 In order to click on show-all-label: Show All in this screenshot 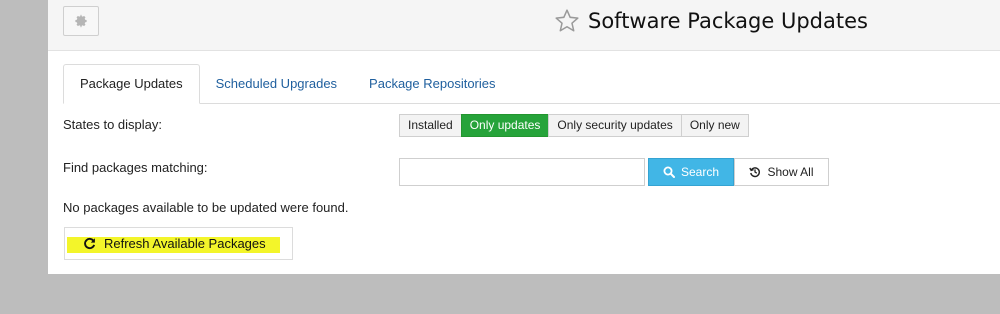, I will do `click(790, 172)`.